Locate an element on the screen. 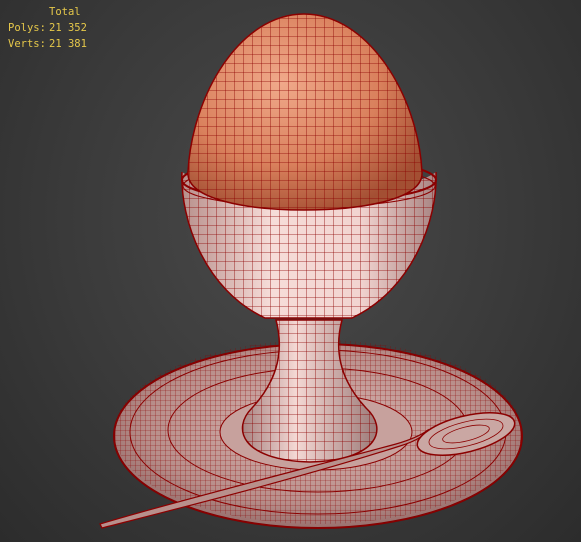 The image size is (581, 542). viewport-statistics: Total Polys: 21 352 Verts: 21 381 is located at coordinates (47, 28).